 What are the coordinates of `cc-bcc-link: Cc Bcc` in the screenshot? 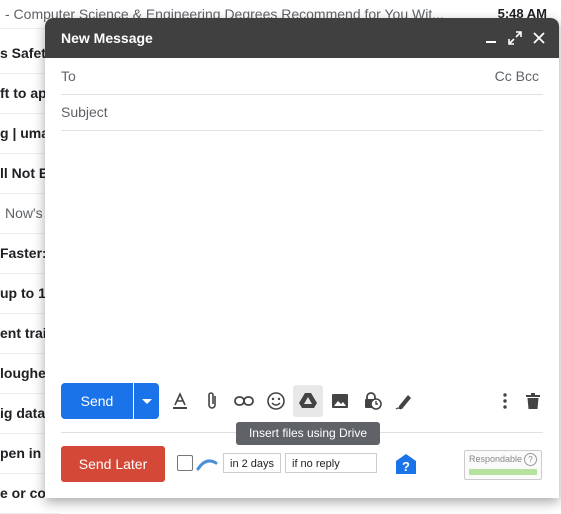 It's located at (517, 76).